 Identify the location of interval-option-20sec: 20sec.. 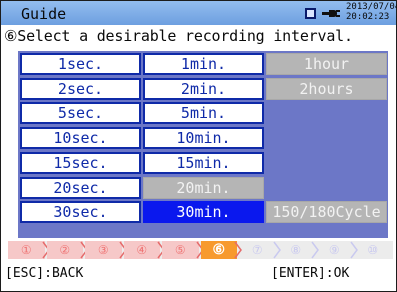
(80, 187).